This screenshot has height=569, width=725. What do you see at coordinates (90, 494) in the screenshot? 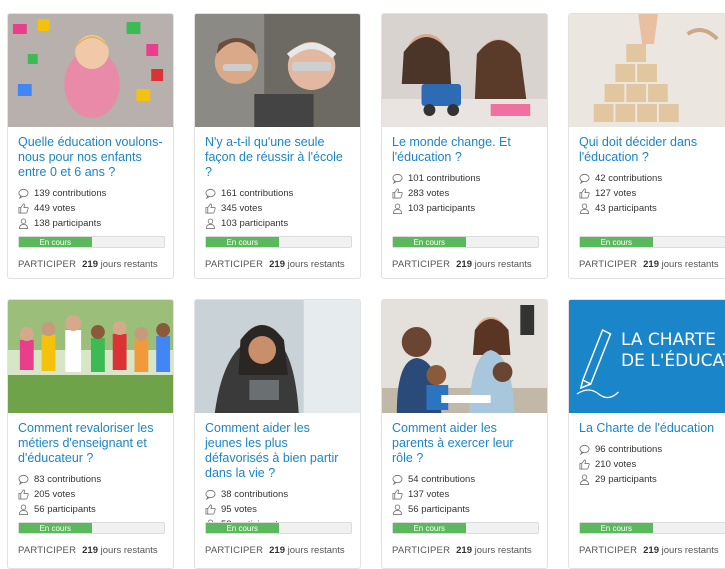
I see `votes-count: 205 votes` at bounding box center [90, 494].